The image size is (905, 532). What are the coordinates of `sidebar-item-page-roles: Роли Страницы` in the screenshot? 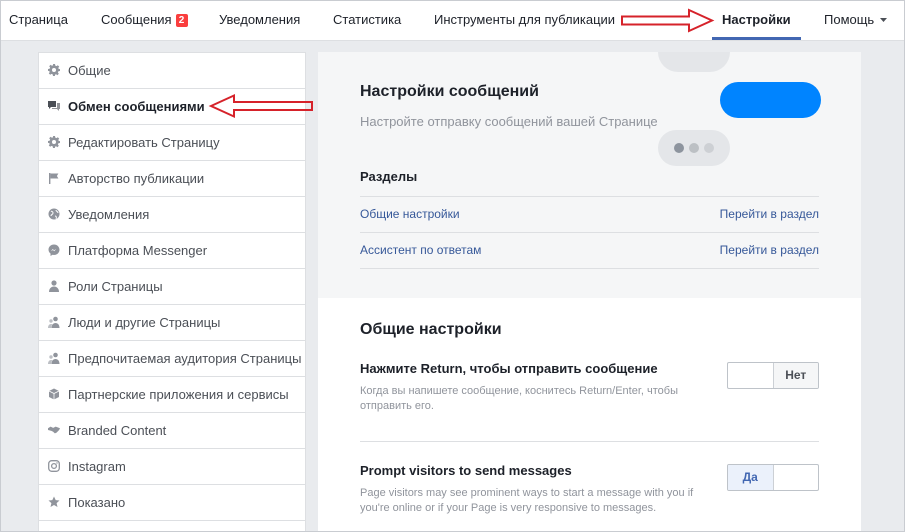 It's located at (172, 287).